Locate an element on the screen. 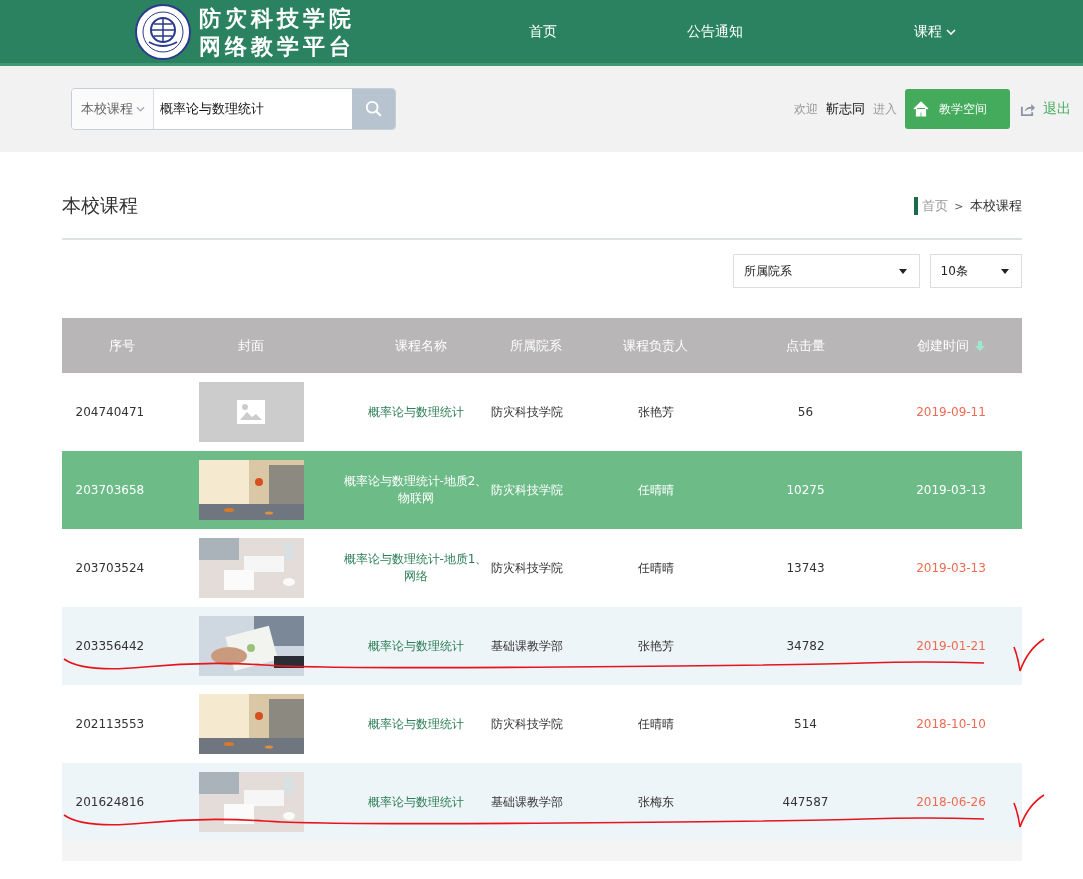 Image resolution: width=1083 pixels, height=879 pixels. logout-link: 退出 is located at coordinates (1057, 109).